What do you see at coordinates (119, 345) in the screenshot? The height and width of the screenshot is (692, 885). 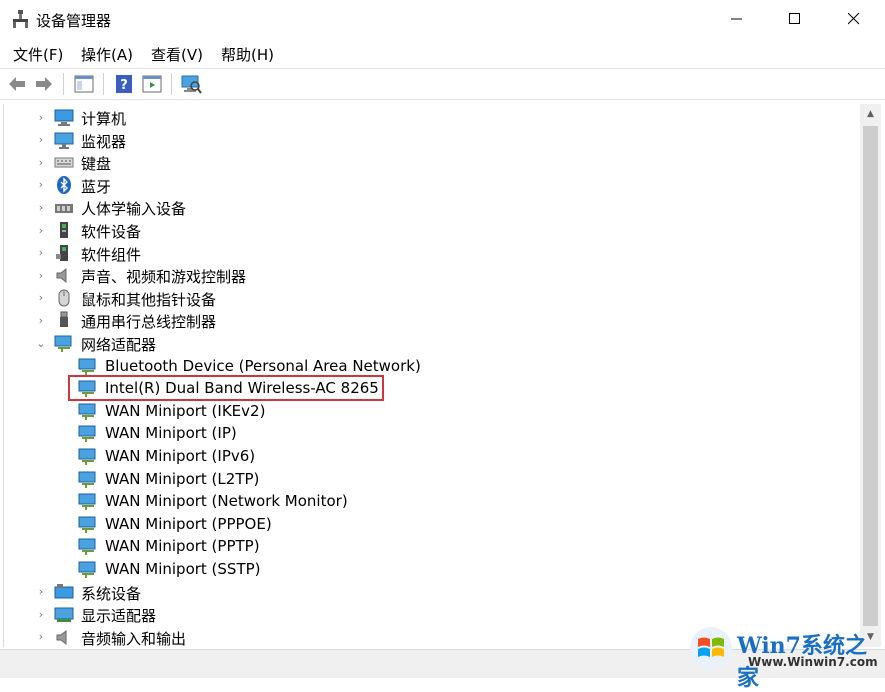 I see `tree-item-label: 网络适配器` at bounding box center [119, 345].